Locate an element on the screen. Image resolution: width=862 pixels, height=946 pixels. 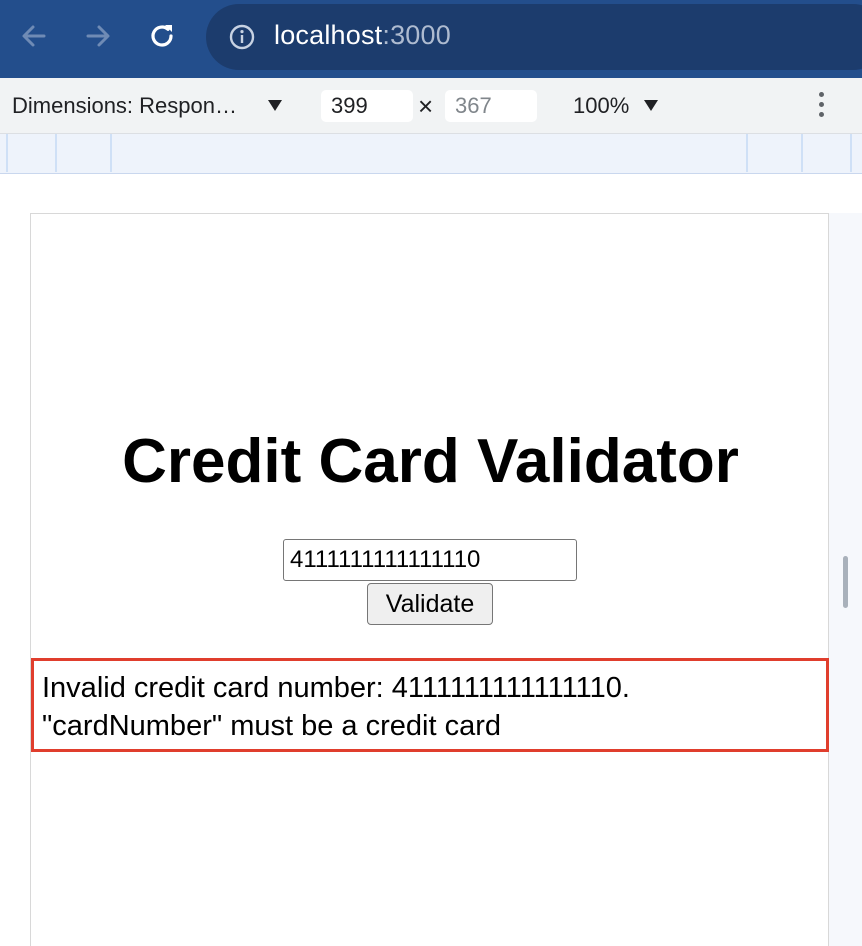
viewport-height-input is located at coordinates (491, 106).